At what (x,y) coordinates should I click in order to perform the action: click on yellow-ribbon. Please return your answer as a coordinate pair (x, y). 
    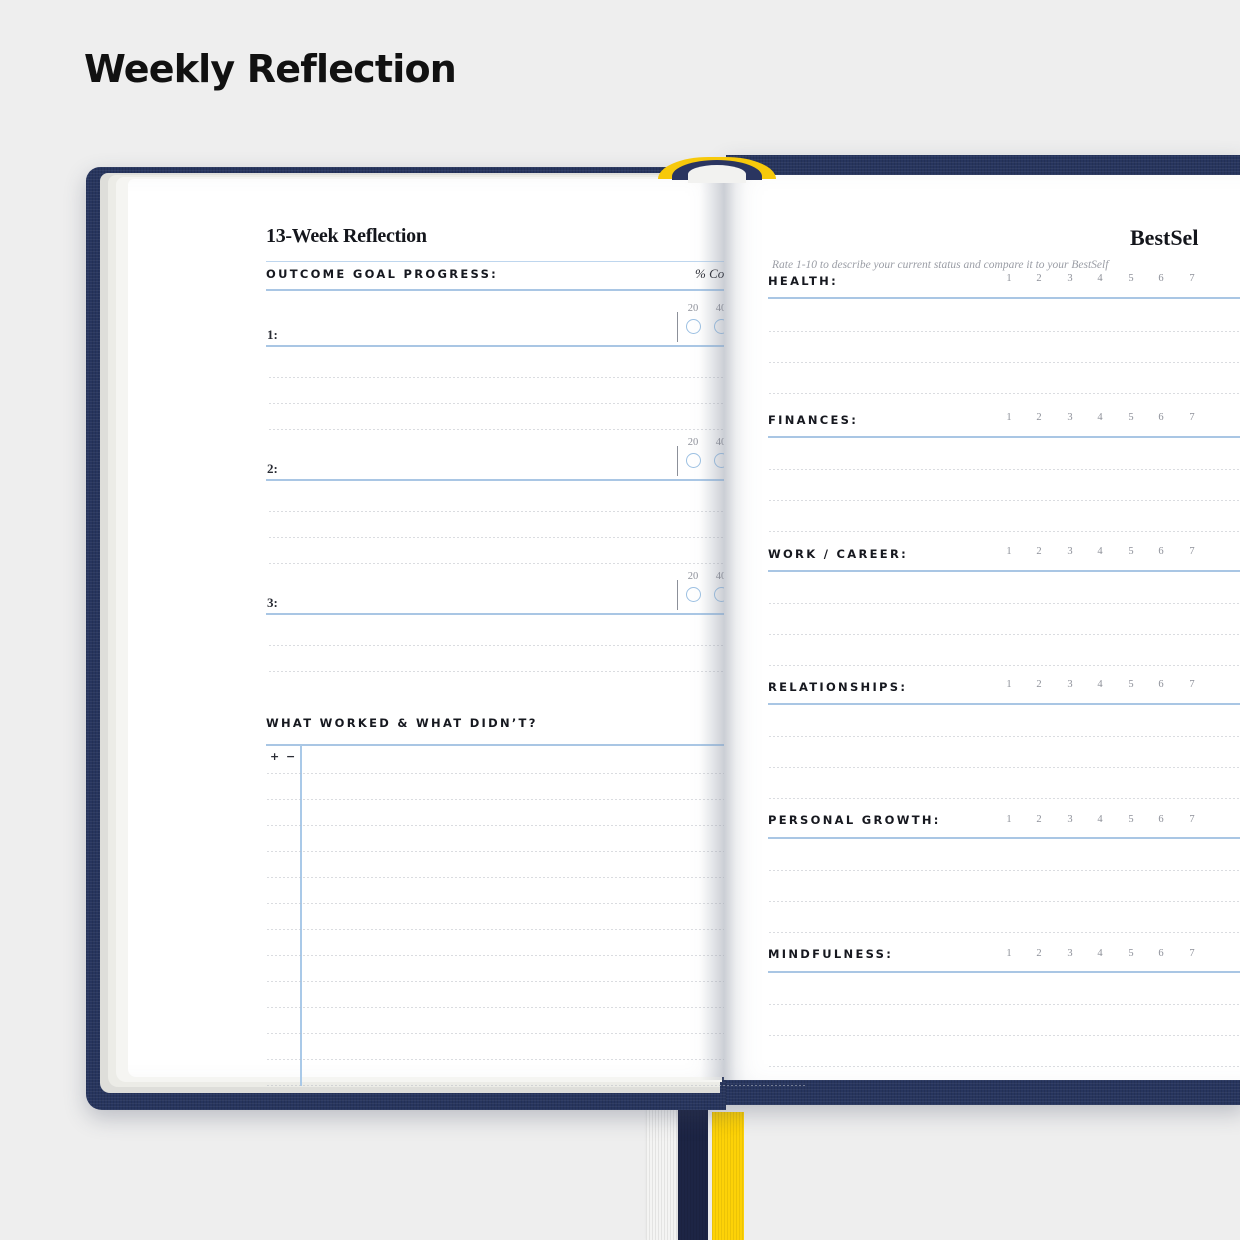
    Looking at the image, I should click on (728, 1176).